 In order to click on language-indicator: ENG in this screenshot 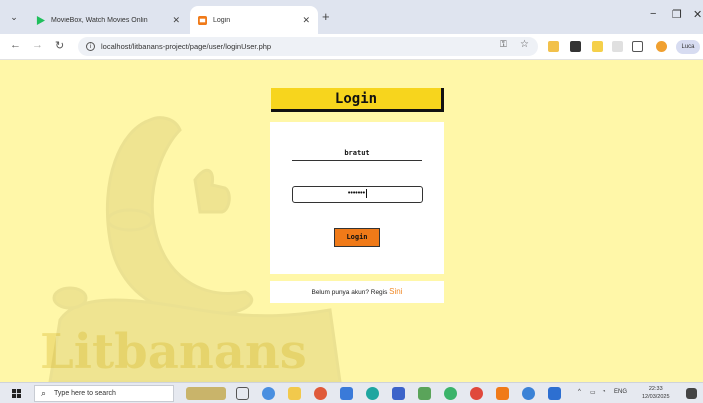, I will do `click(620, 392)`.